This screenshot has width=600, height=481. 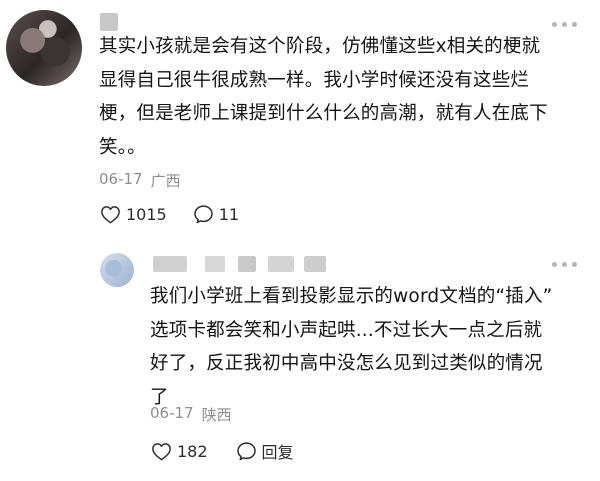 What do you see at coordinates (222, 451) in the screenshot?
I see `reply-actions: 182 回复` at bounding box center [222, 451].